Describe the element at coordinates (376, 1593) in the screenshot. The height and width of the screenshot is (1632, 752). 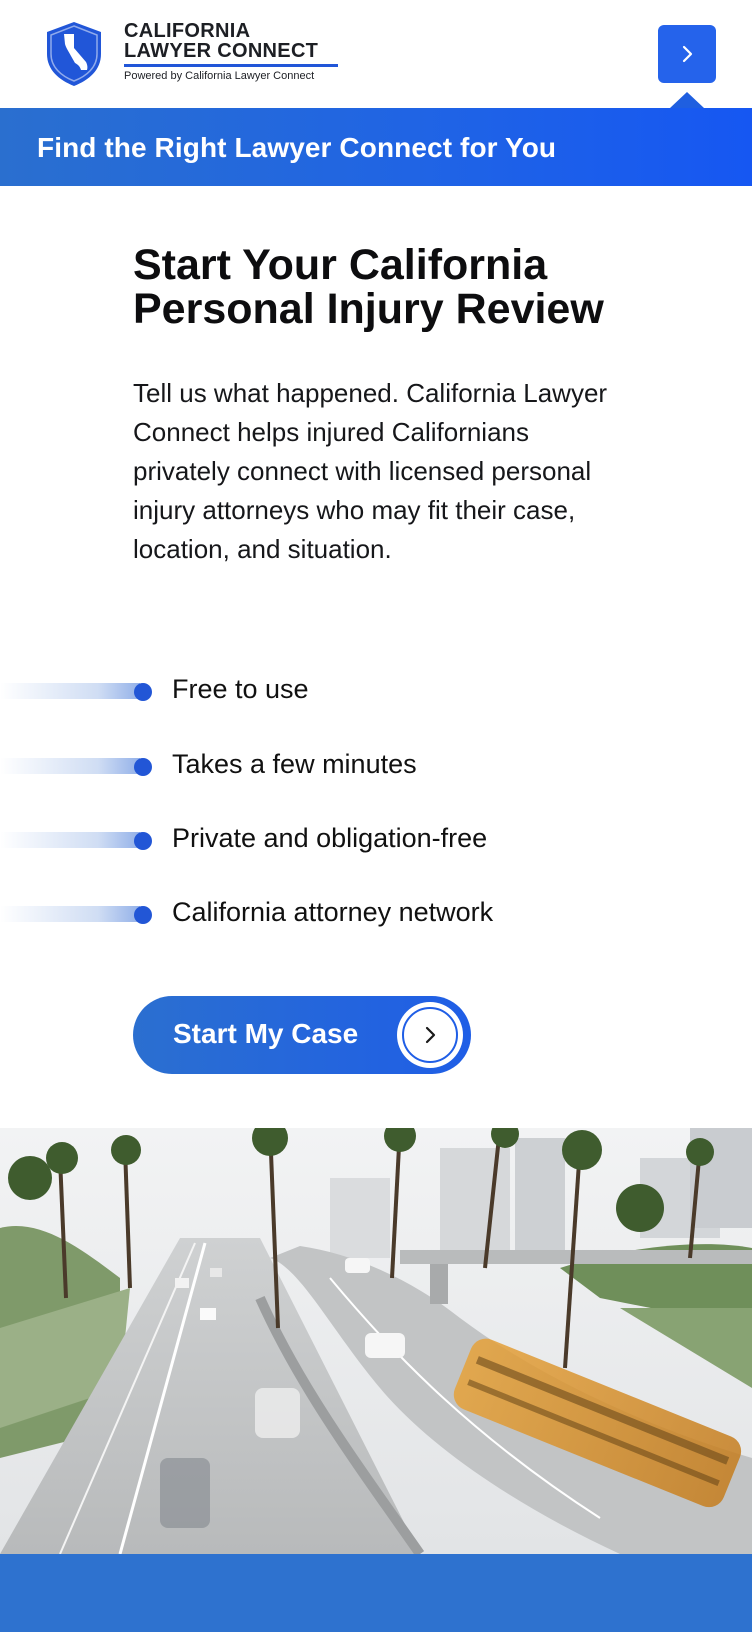
I see `footer-band` at that location.